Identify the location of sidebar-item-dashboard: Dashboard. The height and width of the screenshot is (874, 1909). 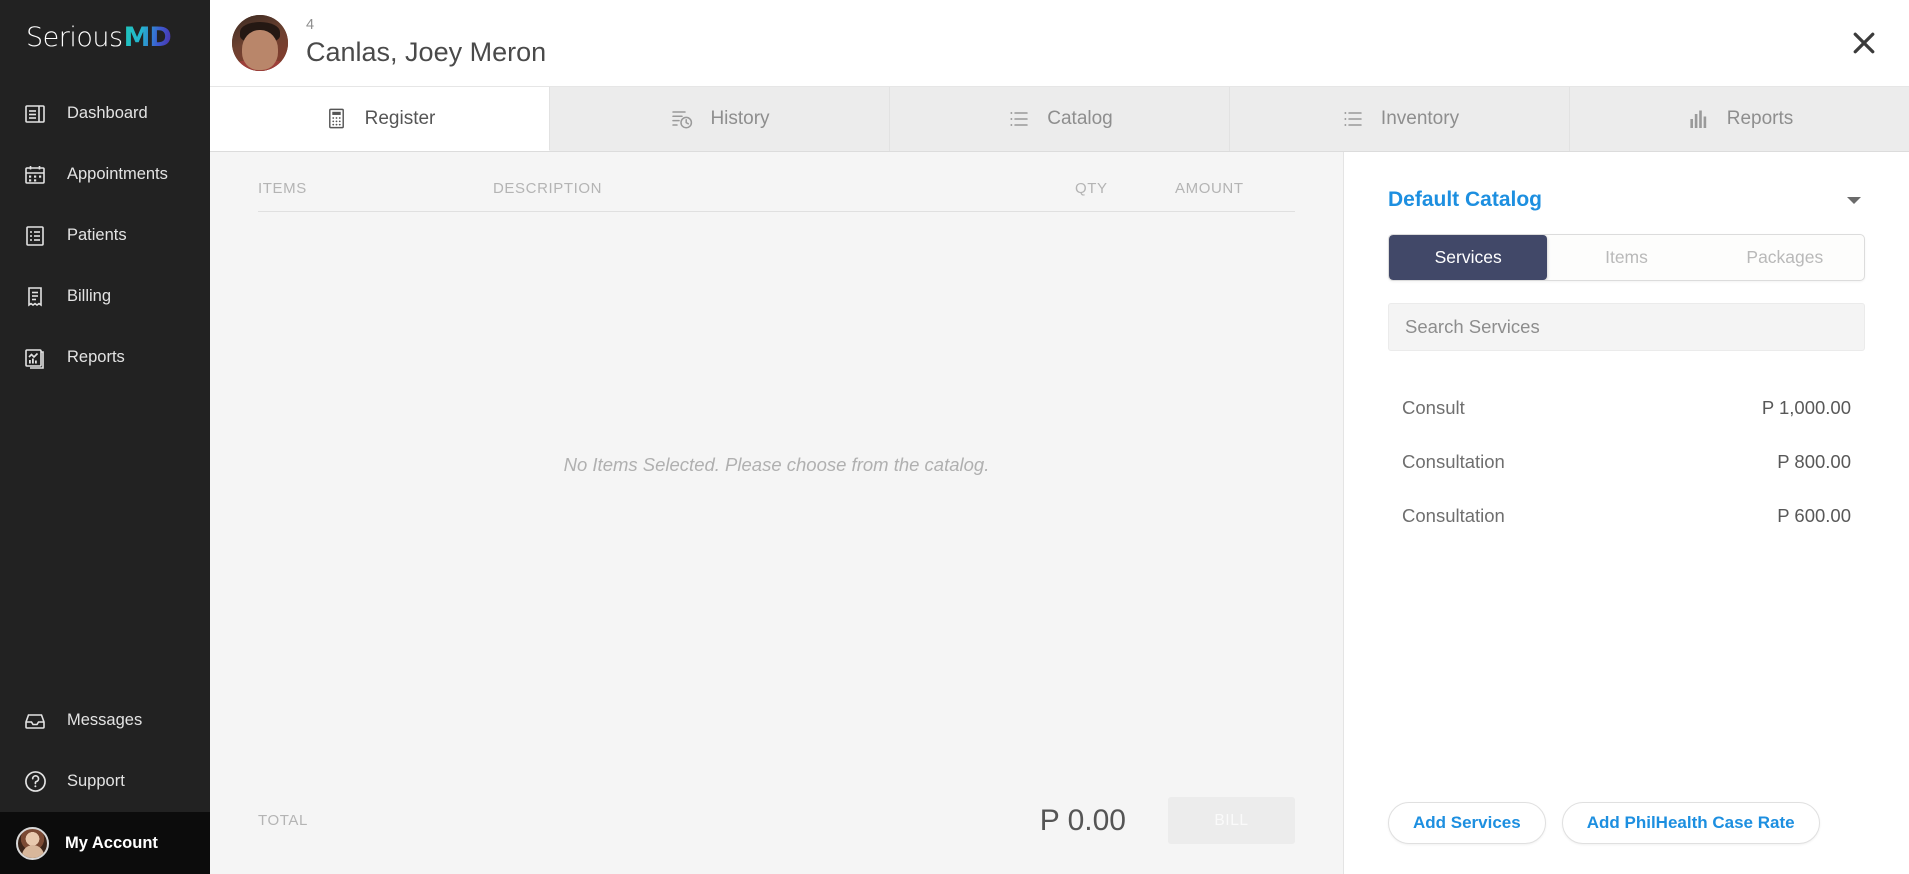
(105, 113).